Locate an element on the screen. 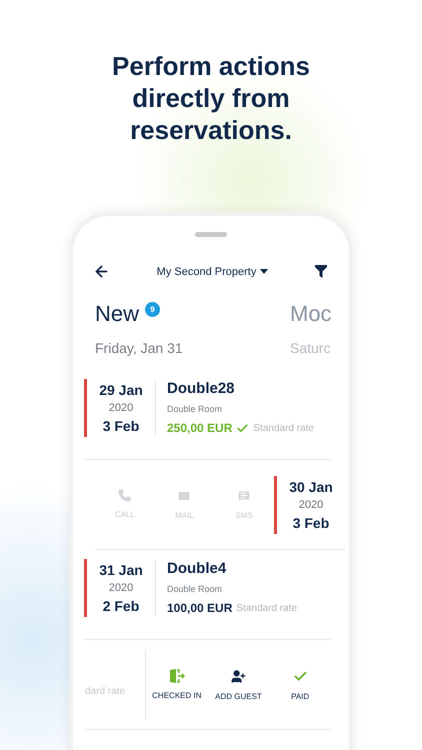 Image resolution: width=422 pixels, height=750 pixels. column-date: Friday, Jan 31 is located at coordinates (139, 348).